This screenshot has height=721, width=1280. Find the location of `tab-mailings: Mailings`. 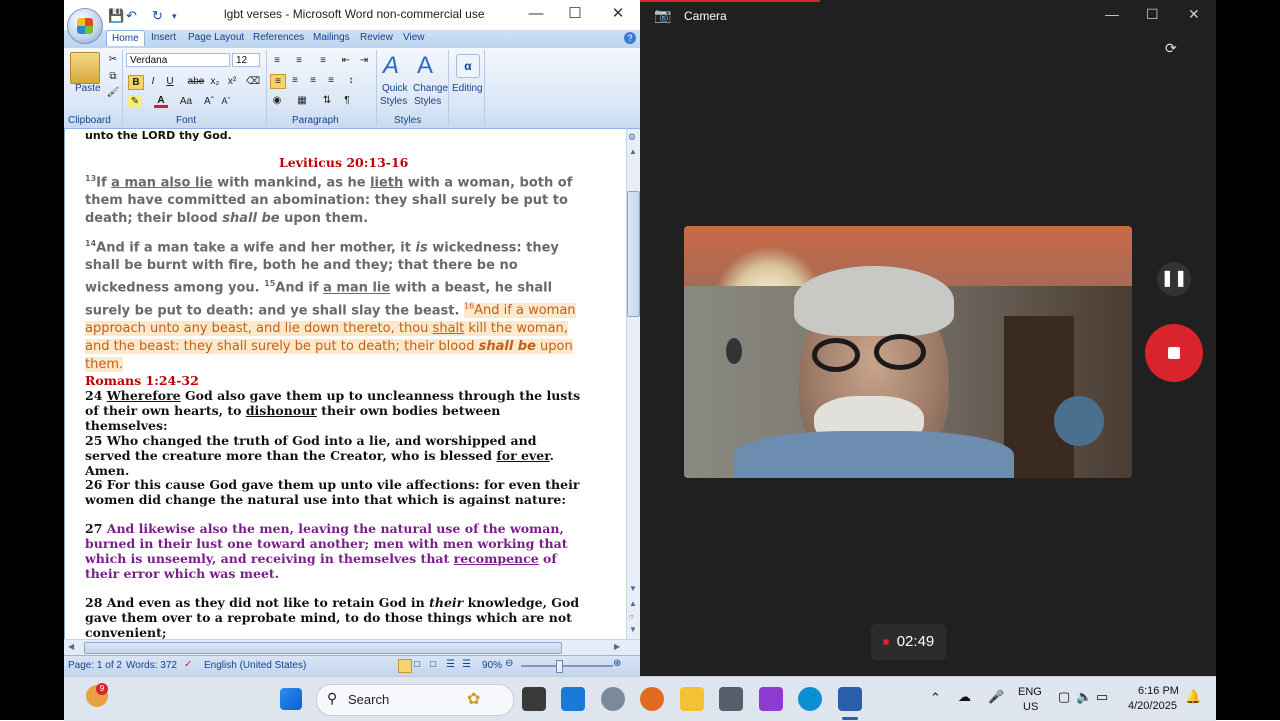

tab-mailings: Mailings is located at coordinates (331, 37).